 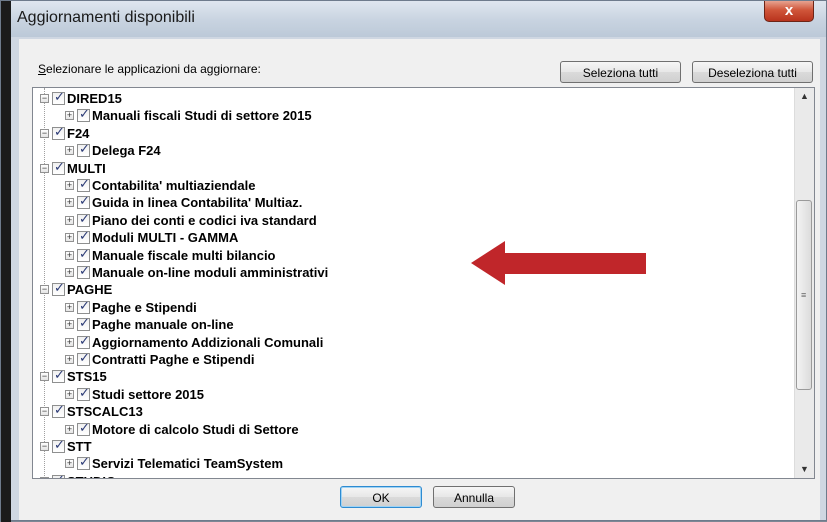 I want to click on tree-item-label: F24, so click(x=78, y=133).